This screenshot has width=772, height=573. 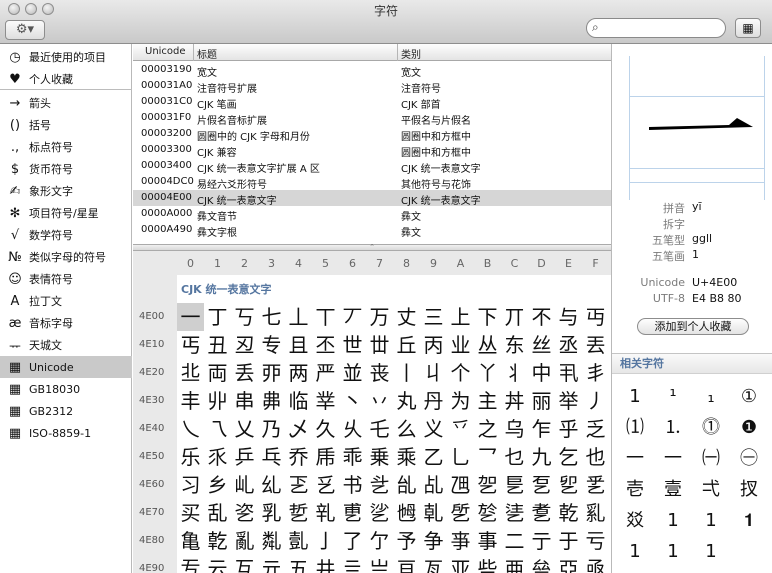 What do you see at coordinates (406, 485) in the screenshot?
I see `grid-character-cell: 乨` at bounding box center [406, 485].